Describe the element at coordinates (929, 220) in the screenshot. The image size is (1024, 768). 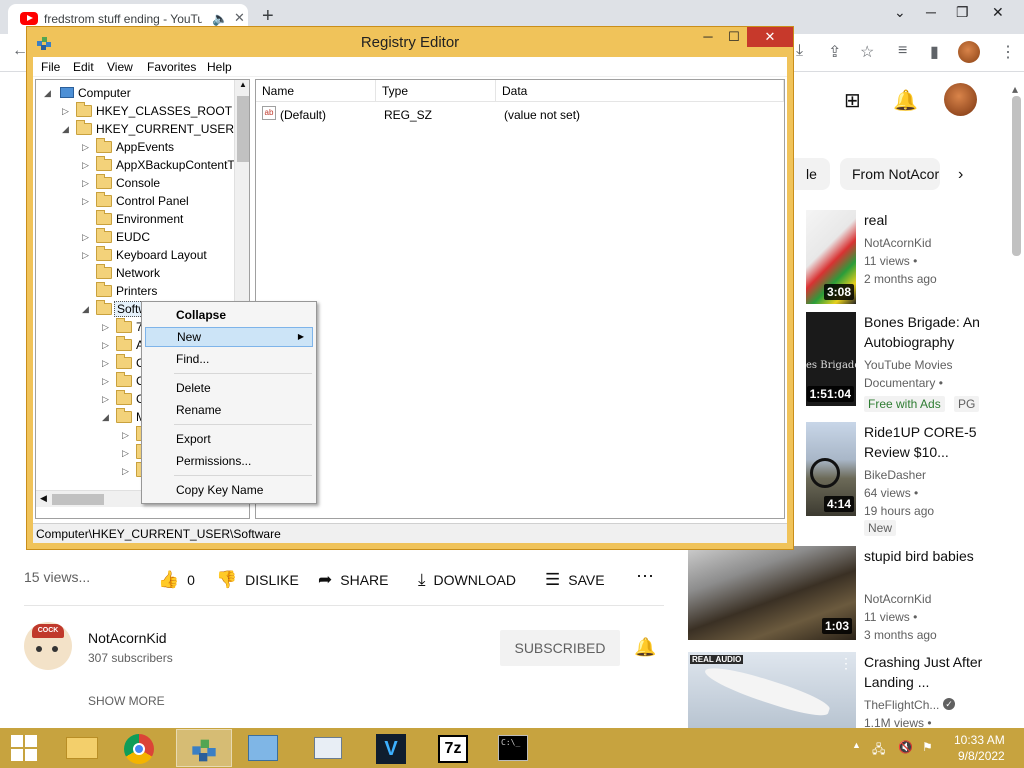
I see `video-title: real` at that location.